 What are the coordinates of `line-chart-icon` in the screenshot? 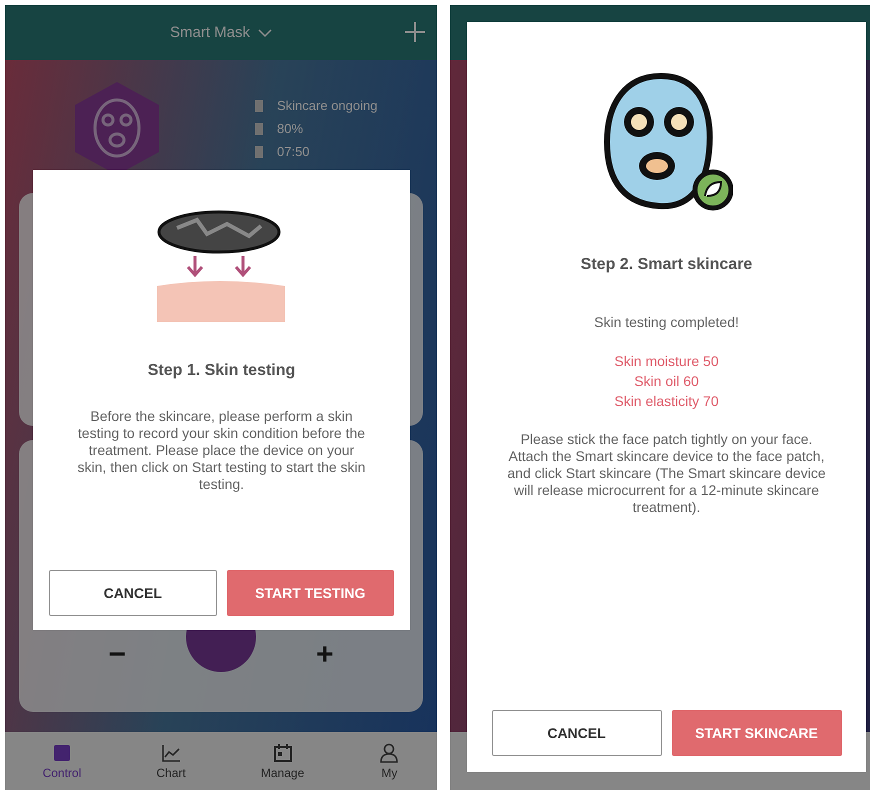 It's located at (171, 752).